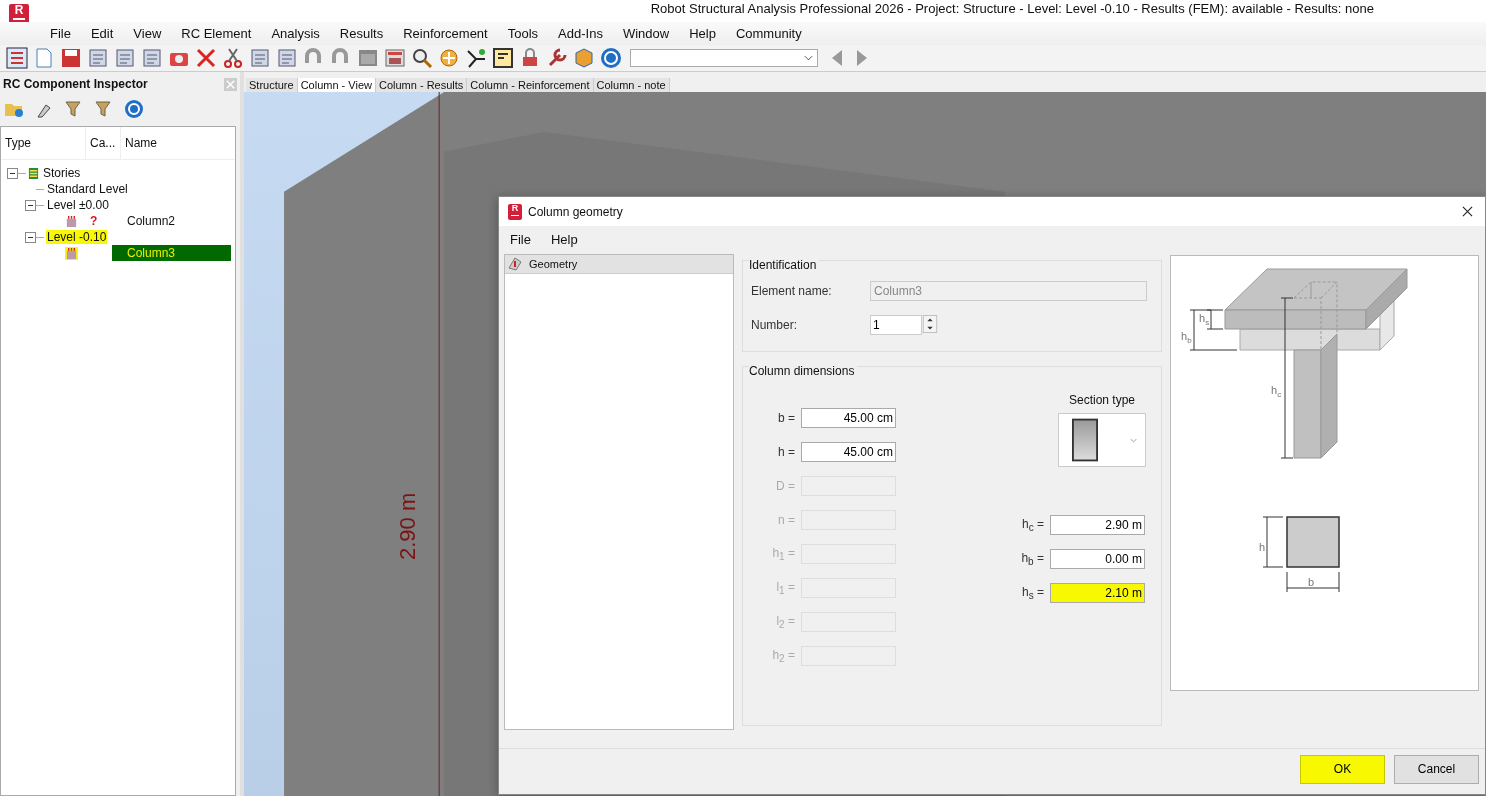 This screenshot has width=1486, height=796. I want to click on menu-item: Window, so click(646, 33).